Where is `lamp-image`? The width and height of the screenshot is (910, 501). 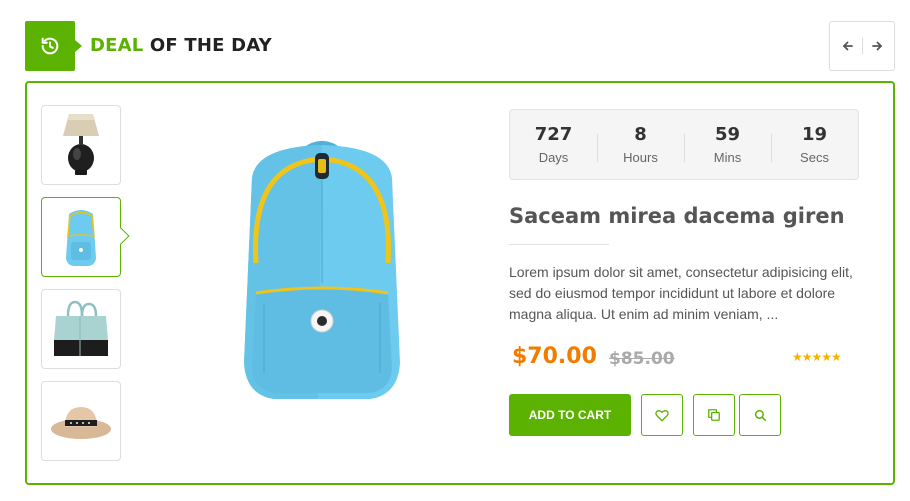 lamp-image is located at coordinates (81, 144).